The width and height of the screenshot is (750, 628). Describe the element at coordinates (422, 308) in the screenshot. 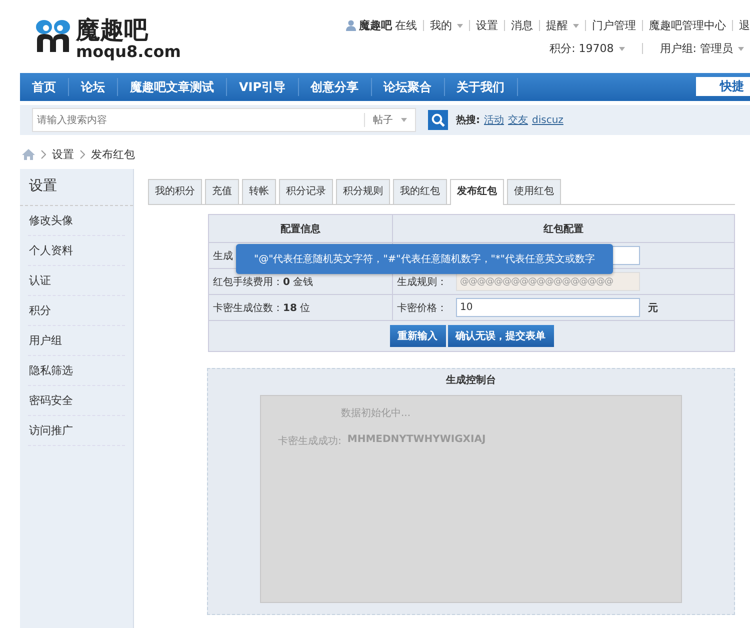

I see `field-label: 卡密价格：` at that location.